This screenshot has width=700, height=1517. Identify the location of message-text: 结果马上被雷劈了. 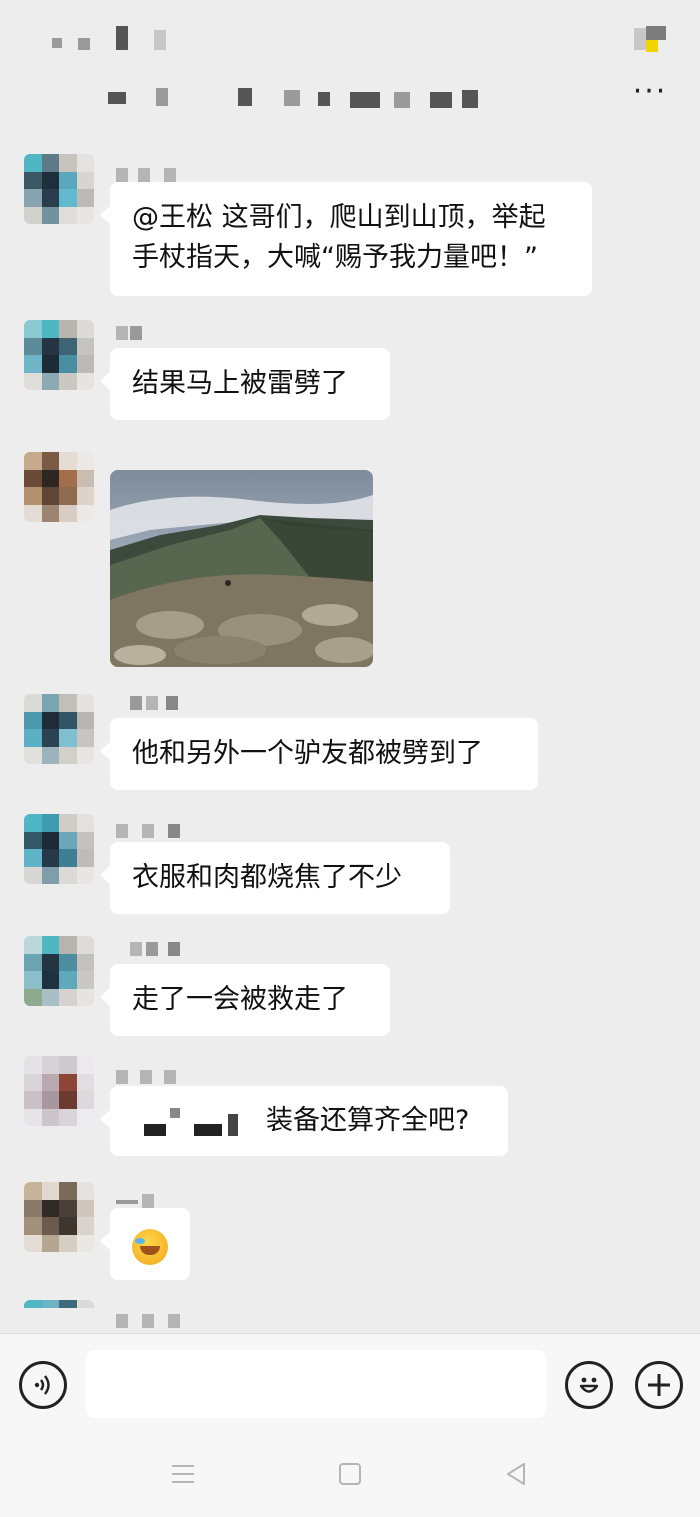
(240, 383).